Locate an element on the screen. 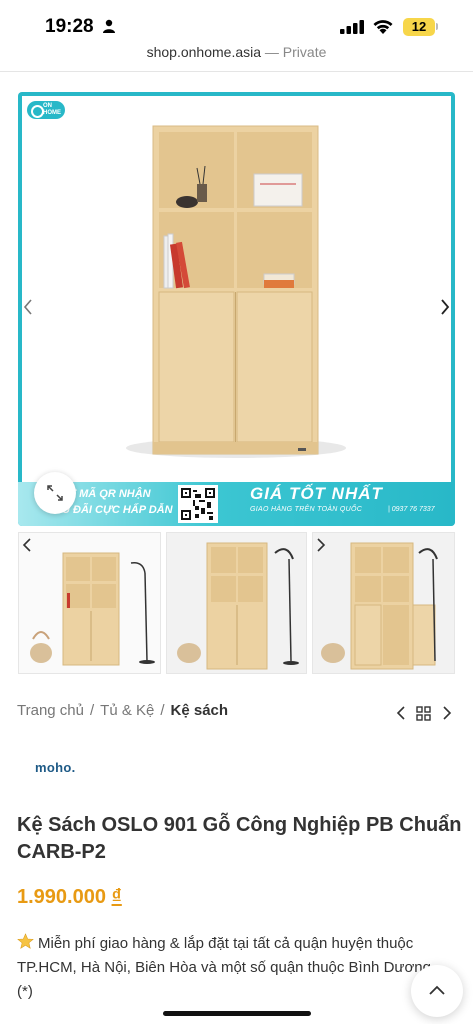 The width and height of the screenshot is (473, 1024). status-time: 19:28 is located at coordinates (69, 26).